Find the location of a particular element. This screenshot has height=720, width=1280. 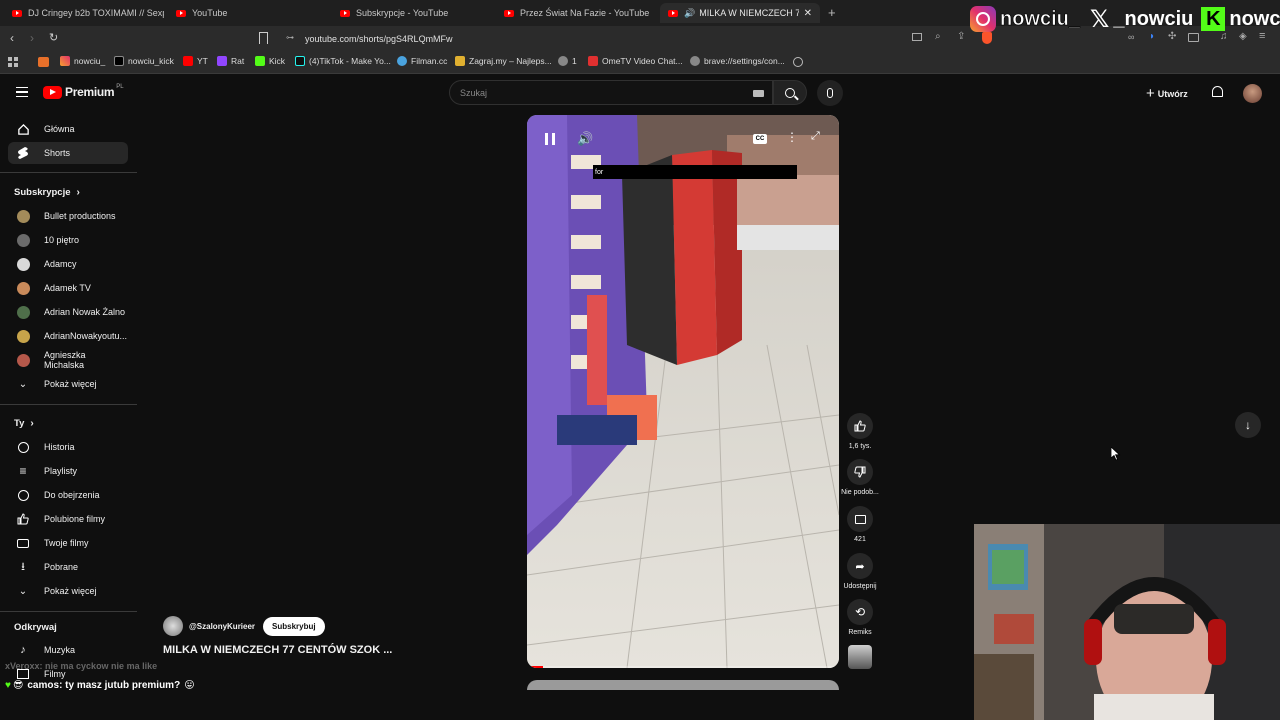

browser-tab: DJ Cringey b2b TOXIMAMI // Sexpre is located at coordinates (84, 13).